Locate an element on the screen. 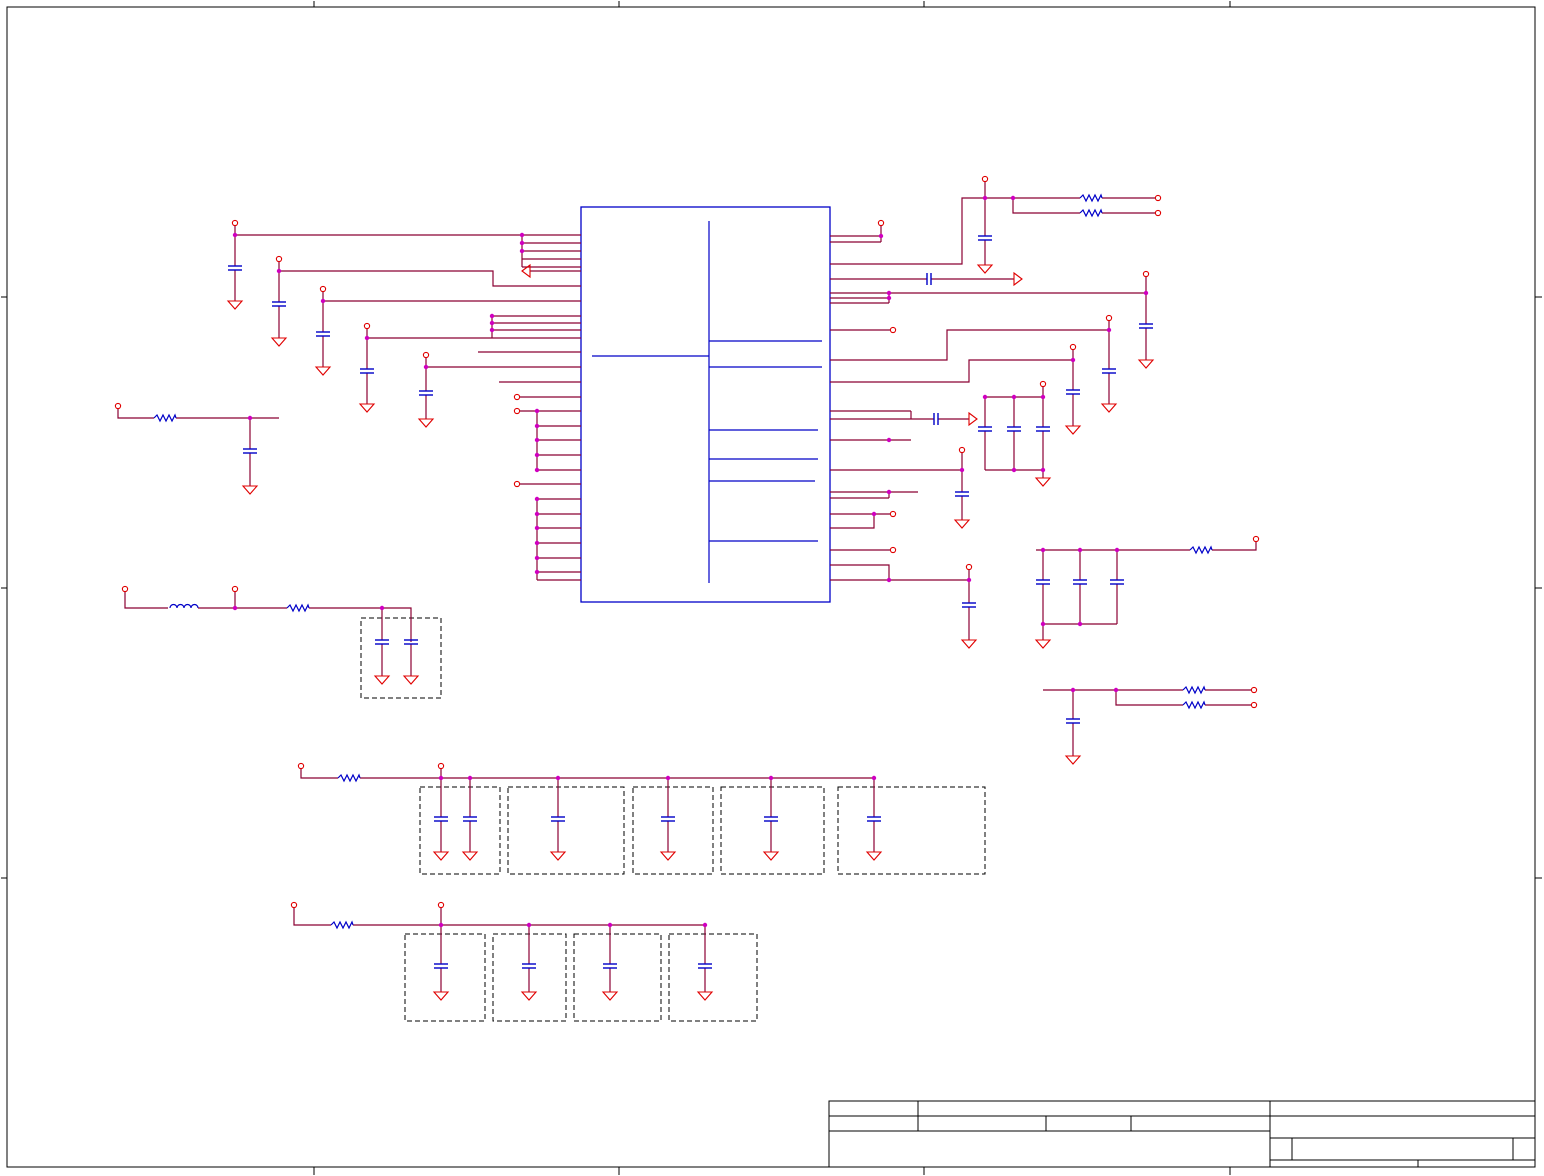 The height and width of the screenshot is (1176, 1544). main-ic is located at coordinates (705, 404).